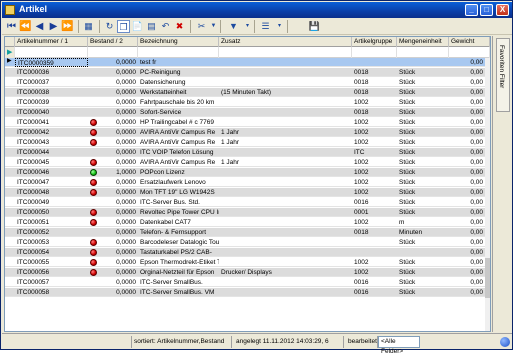  I want to click on cell-artikelgruppe: 0016, so click(374, 282).